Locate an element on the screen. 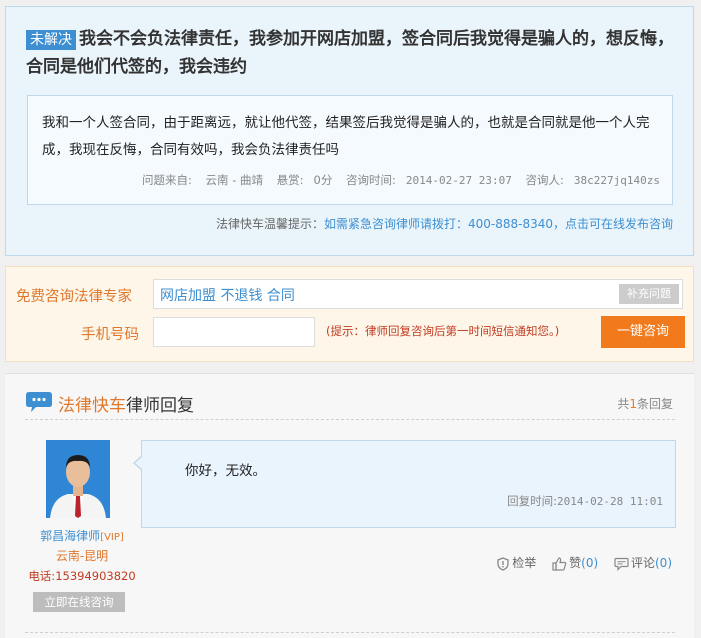  answer-count: 共1条回复 is located at coordinates (645, 403).